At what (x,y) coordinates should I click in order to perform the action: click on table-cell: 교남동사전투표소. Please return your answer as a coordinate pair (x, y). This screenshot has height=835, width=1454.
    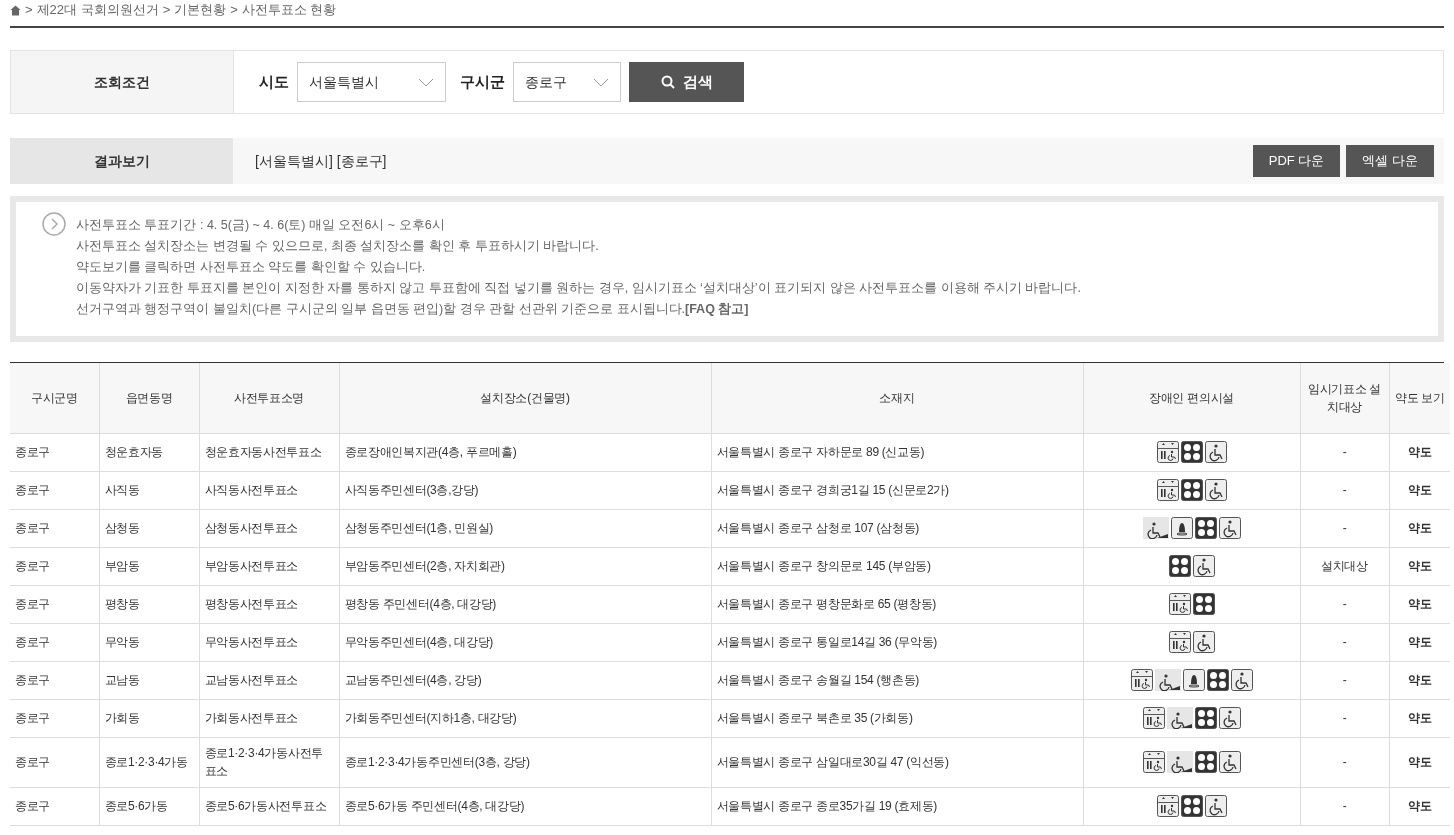
    Looking at the image, I should click on (269, 680).